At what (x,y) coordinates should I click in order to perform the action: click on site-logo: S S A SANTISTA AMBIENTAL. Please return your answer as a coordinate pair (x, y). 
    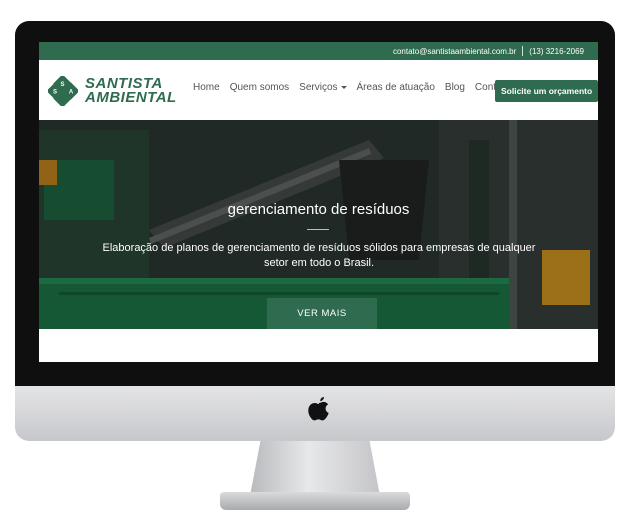
    Looking at the image, I should click on (111, 91).